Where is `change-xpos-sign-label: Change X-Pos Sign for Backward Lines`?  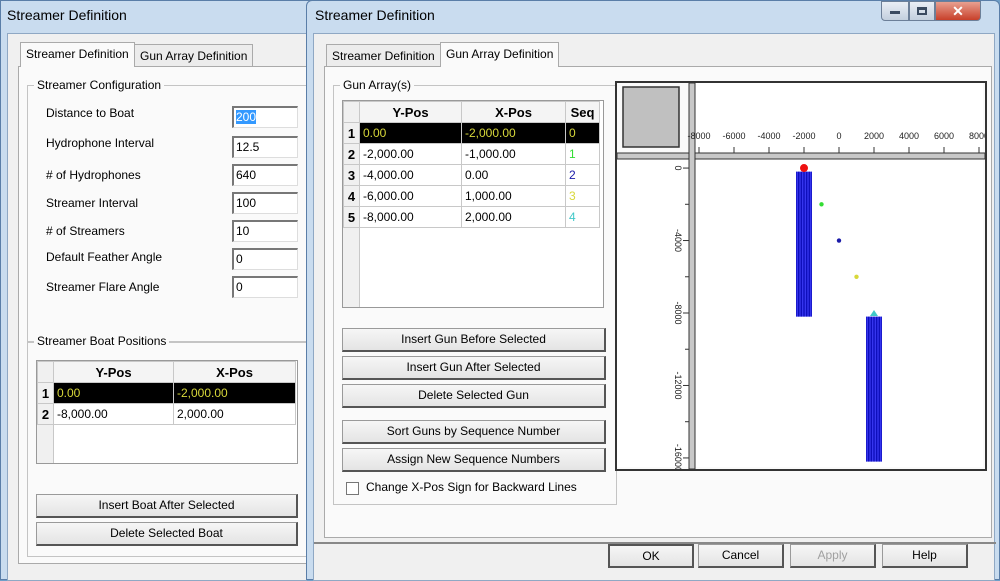 change-xpos-sign-label: Change X-Pos Sign for Backward Lines is located at coordinates (471, 487).